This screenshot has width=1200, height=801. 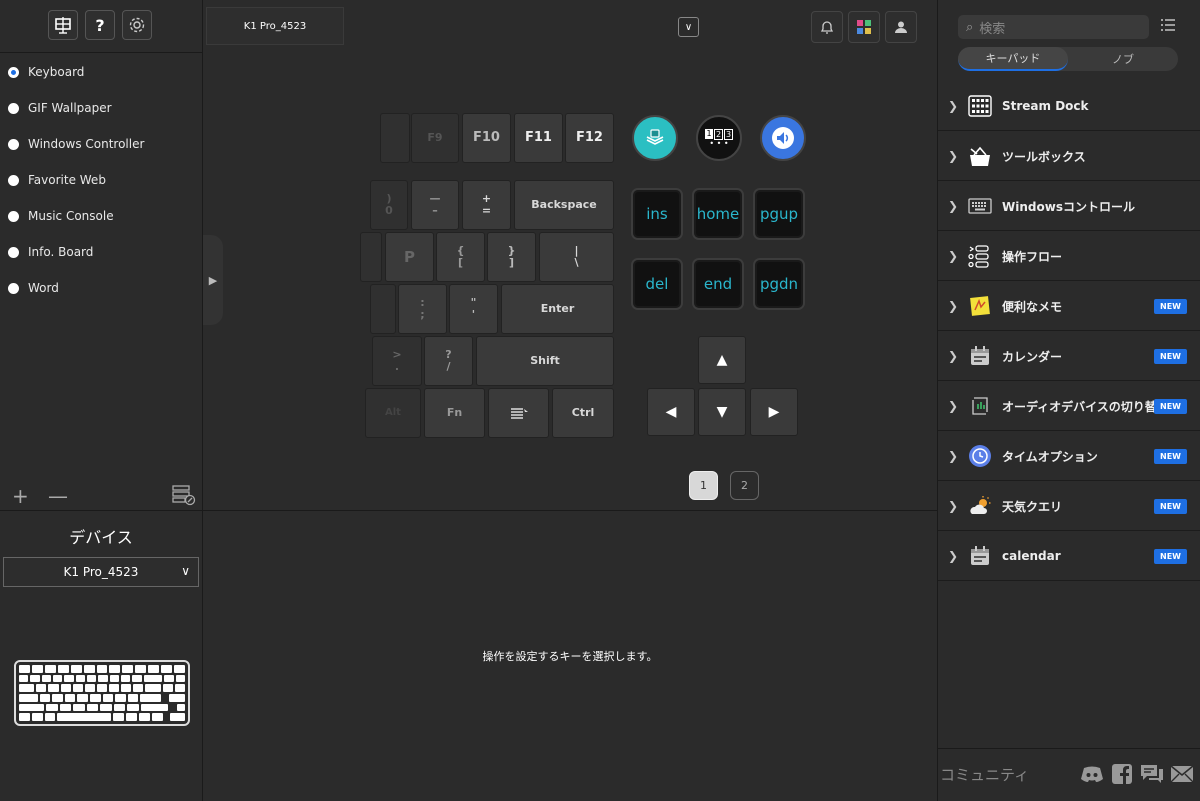 What do you see at coordinates (538, 138) in the screenshot?
I see `key-f11: F11` at bounding box center [538, 138].